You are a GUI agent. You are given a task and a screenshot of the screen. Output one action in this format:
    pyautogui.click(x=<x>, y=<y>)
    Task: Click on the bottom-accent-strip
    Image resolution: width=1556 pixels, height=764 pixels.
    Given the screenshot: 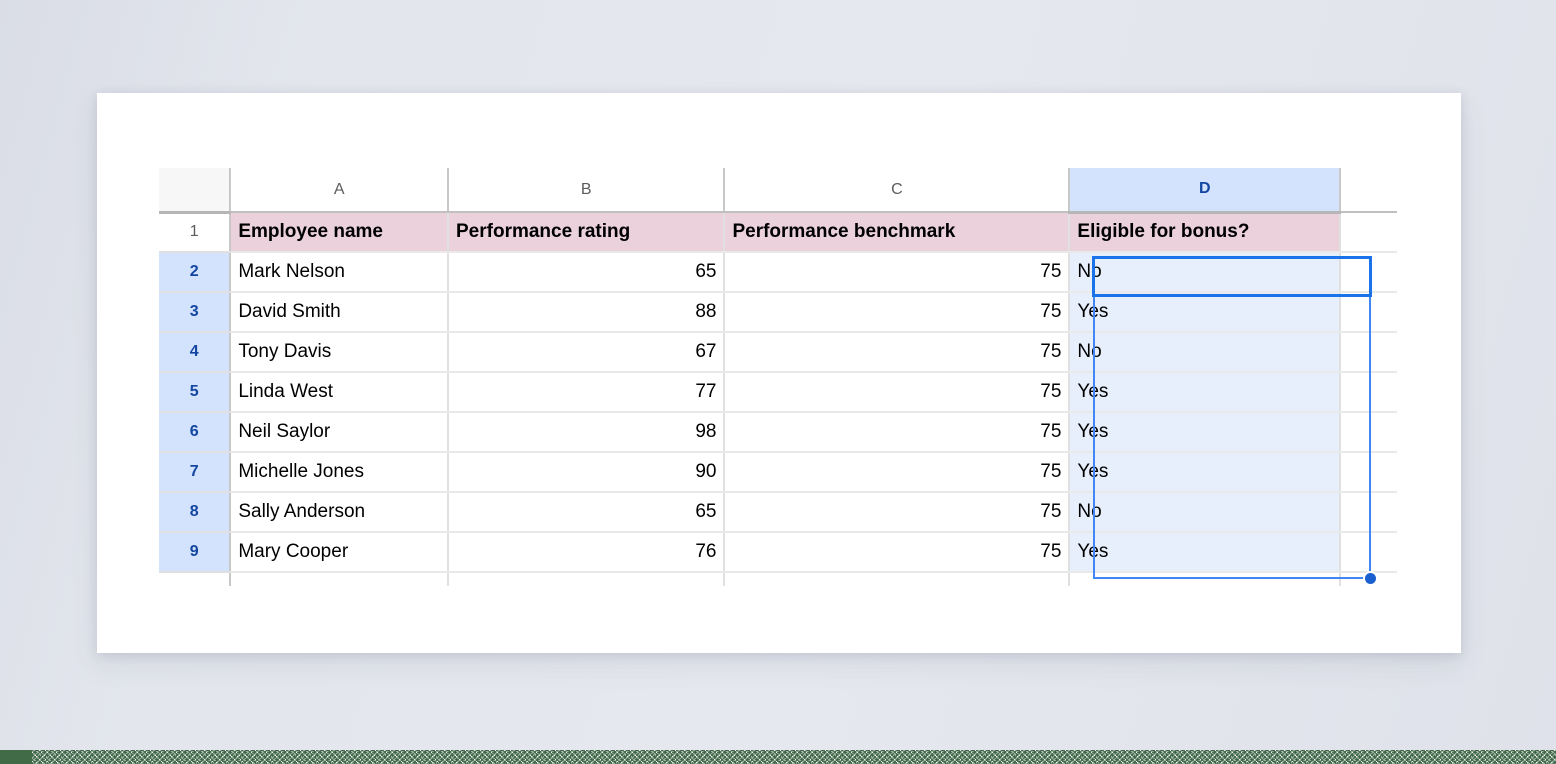 What is the action you would take?
    pyautogui.click(x=778, y=757)
    